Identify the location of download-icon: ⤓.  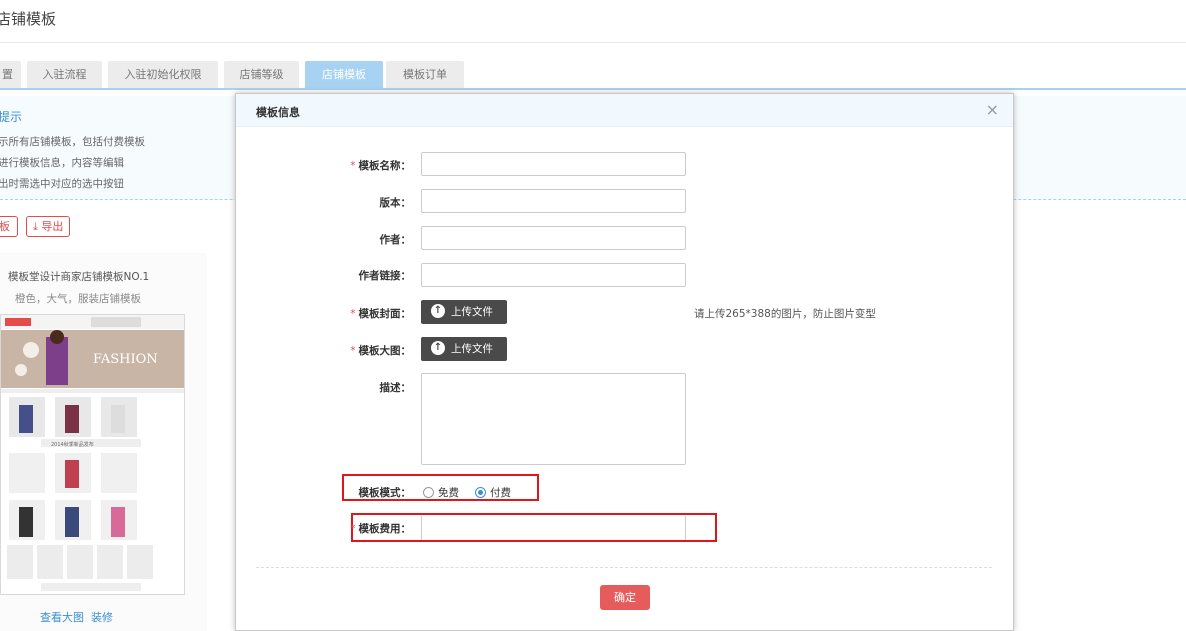
(35, 226).